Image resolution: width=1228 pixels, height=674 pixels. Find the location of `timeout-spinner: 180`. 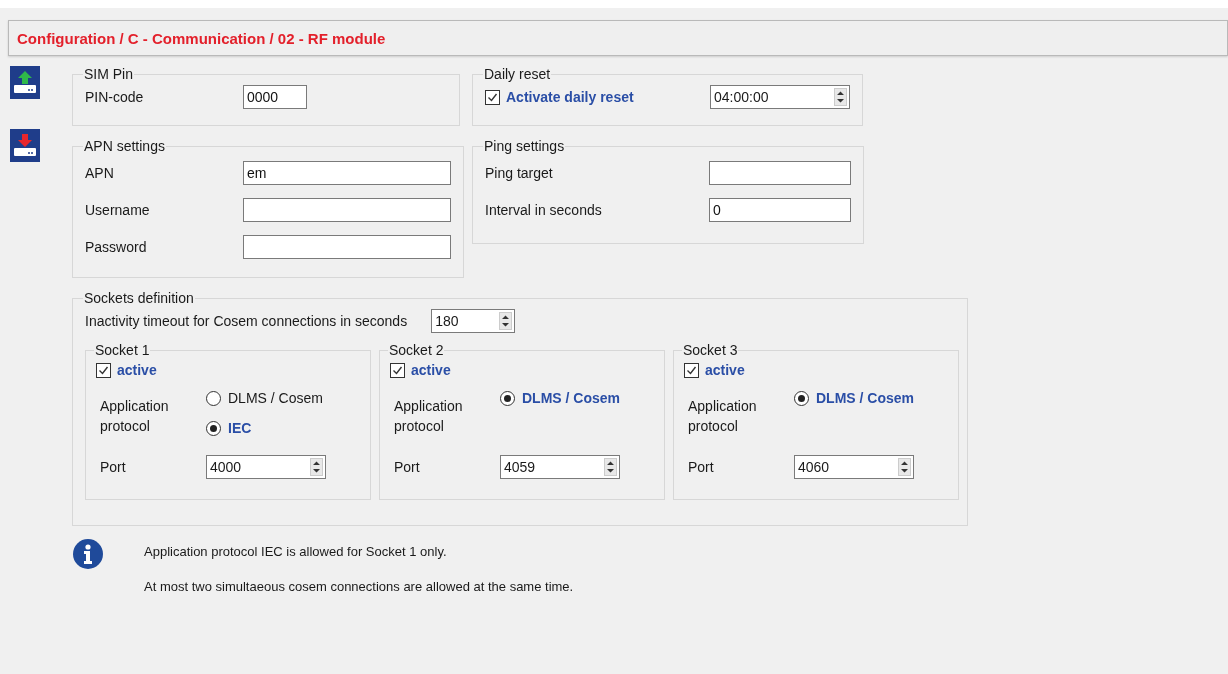

timeout-spinner: 180 is located at coordinates (473, 321).